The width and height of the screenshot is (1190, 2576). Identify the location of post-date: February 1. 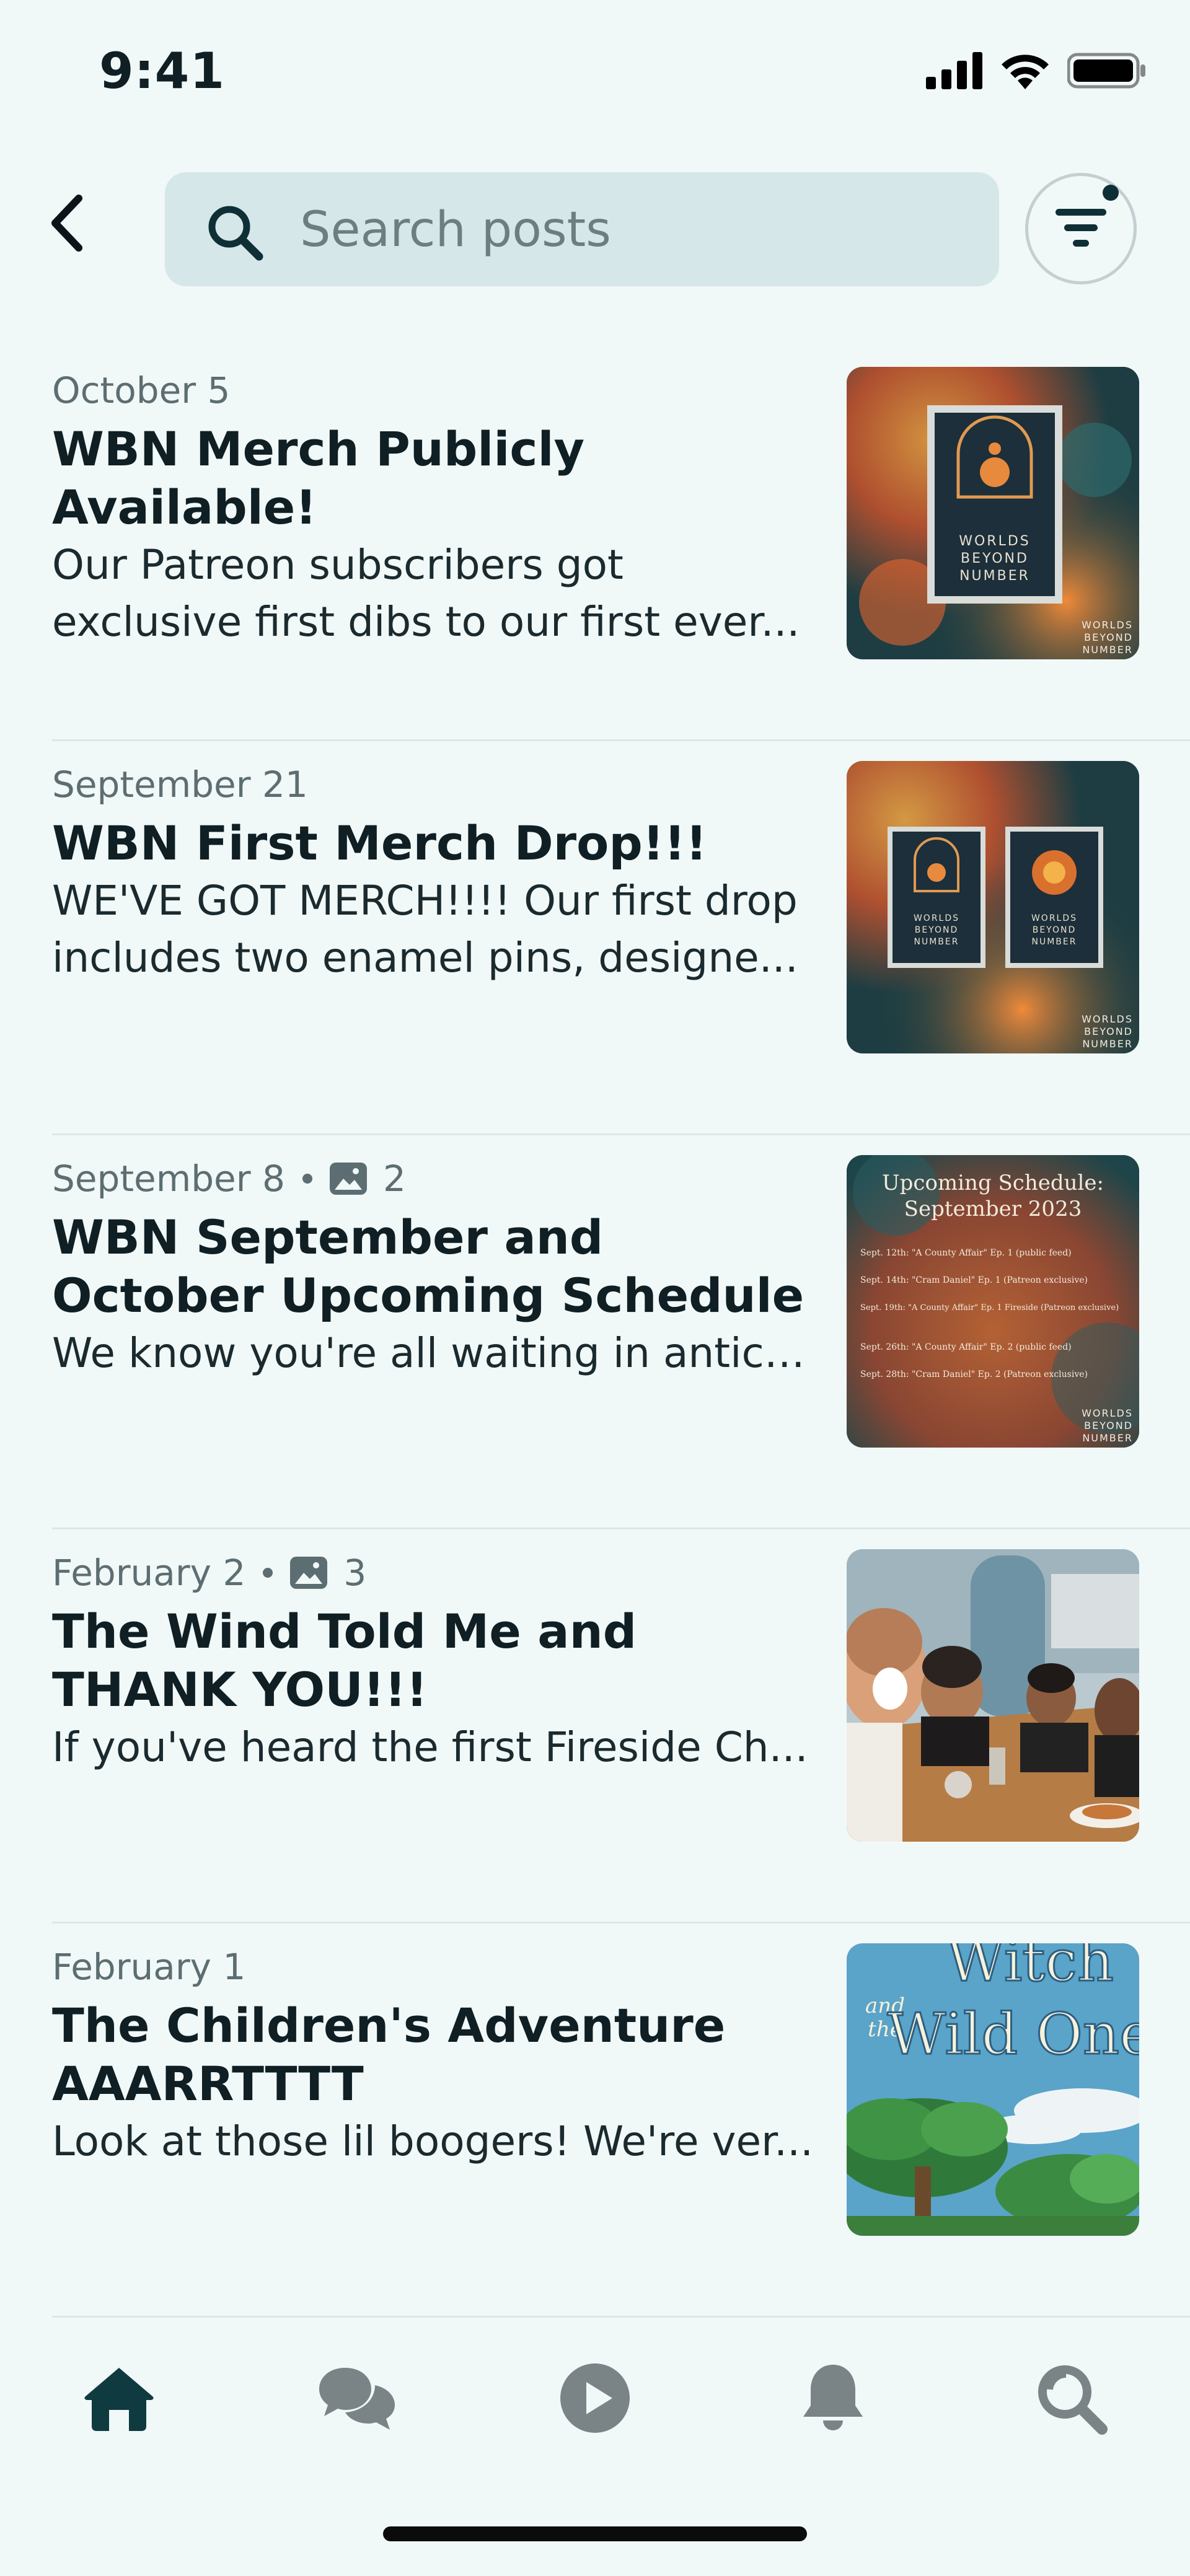
(149, 1967).